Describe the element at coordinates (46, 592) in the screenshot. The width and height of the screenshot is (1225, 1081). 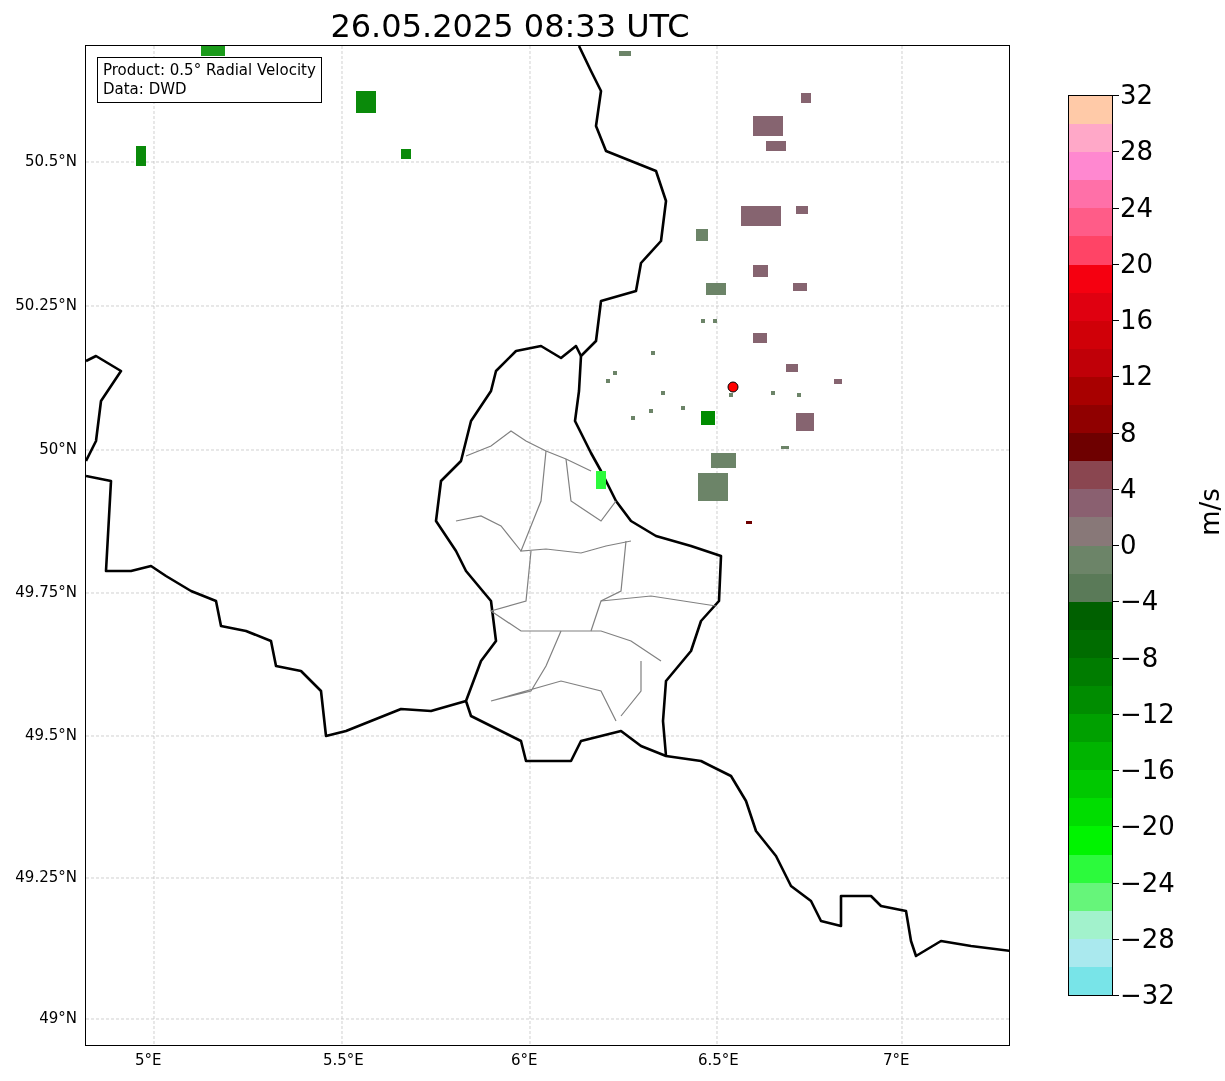
I see `latitude-label: 49.75°N` at that location.